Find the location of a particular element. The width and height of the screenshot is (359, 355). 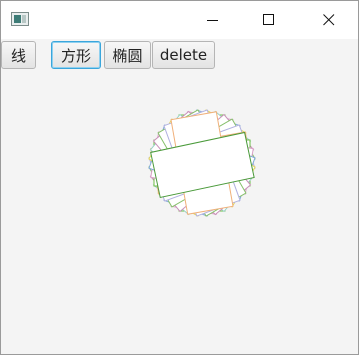

minimize-button is located at coordinates (213, 20).